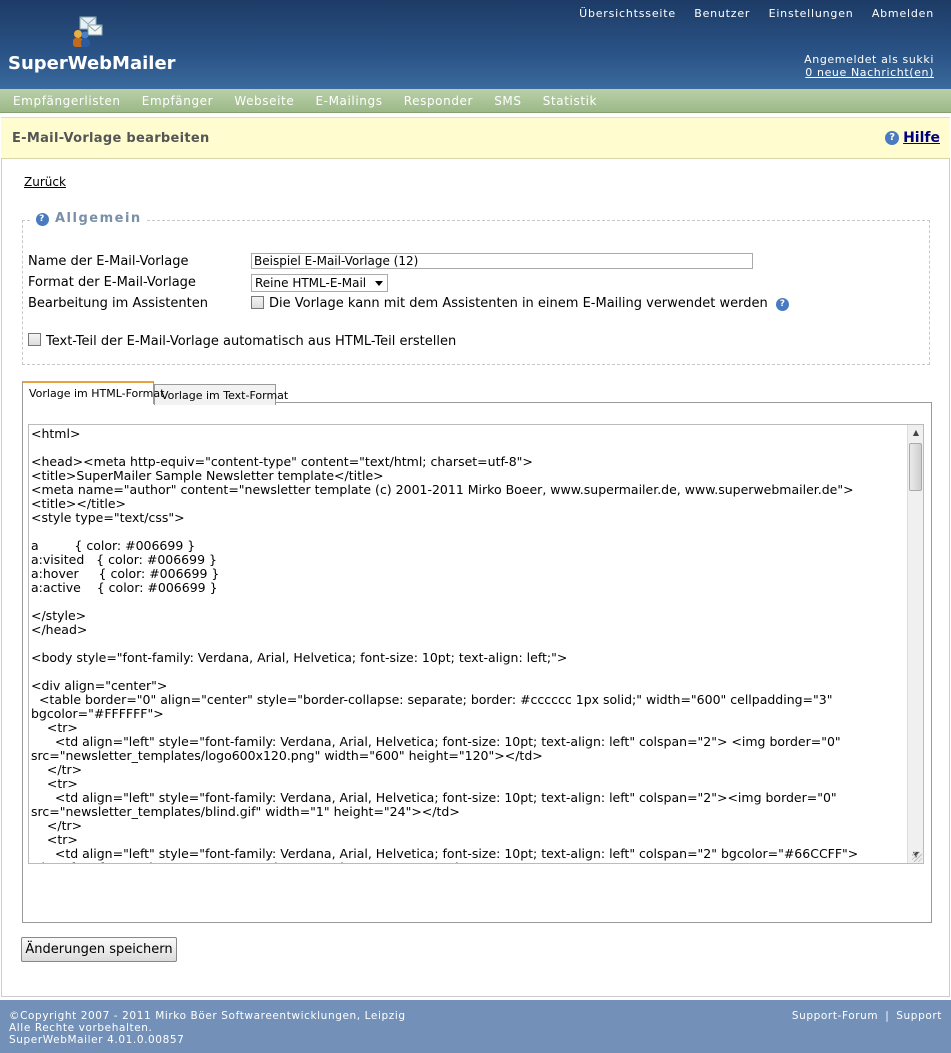  I want to click on menu-sms: SMS, so click(507, 98).